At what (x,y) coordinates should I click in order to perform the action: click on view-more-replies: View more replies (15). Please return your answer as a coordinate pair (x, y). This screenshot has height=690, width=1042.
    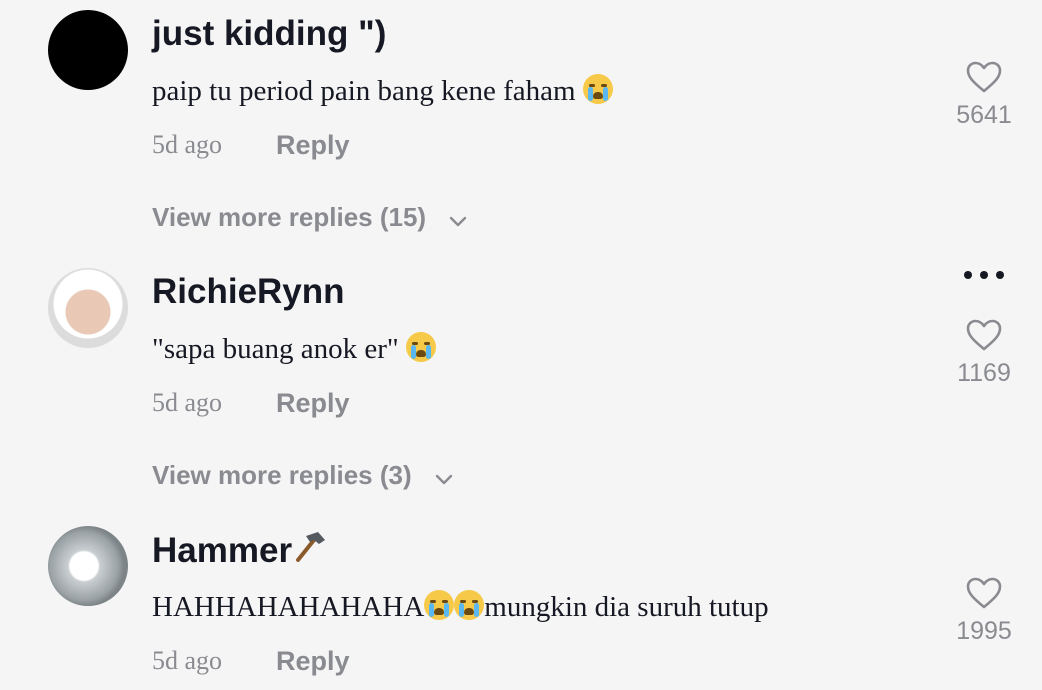
    Looking at the image, I should click on (309, 218).